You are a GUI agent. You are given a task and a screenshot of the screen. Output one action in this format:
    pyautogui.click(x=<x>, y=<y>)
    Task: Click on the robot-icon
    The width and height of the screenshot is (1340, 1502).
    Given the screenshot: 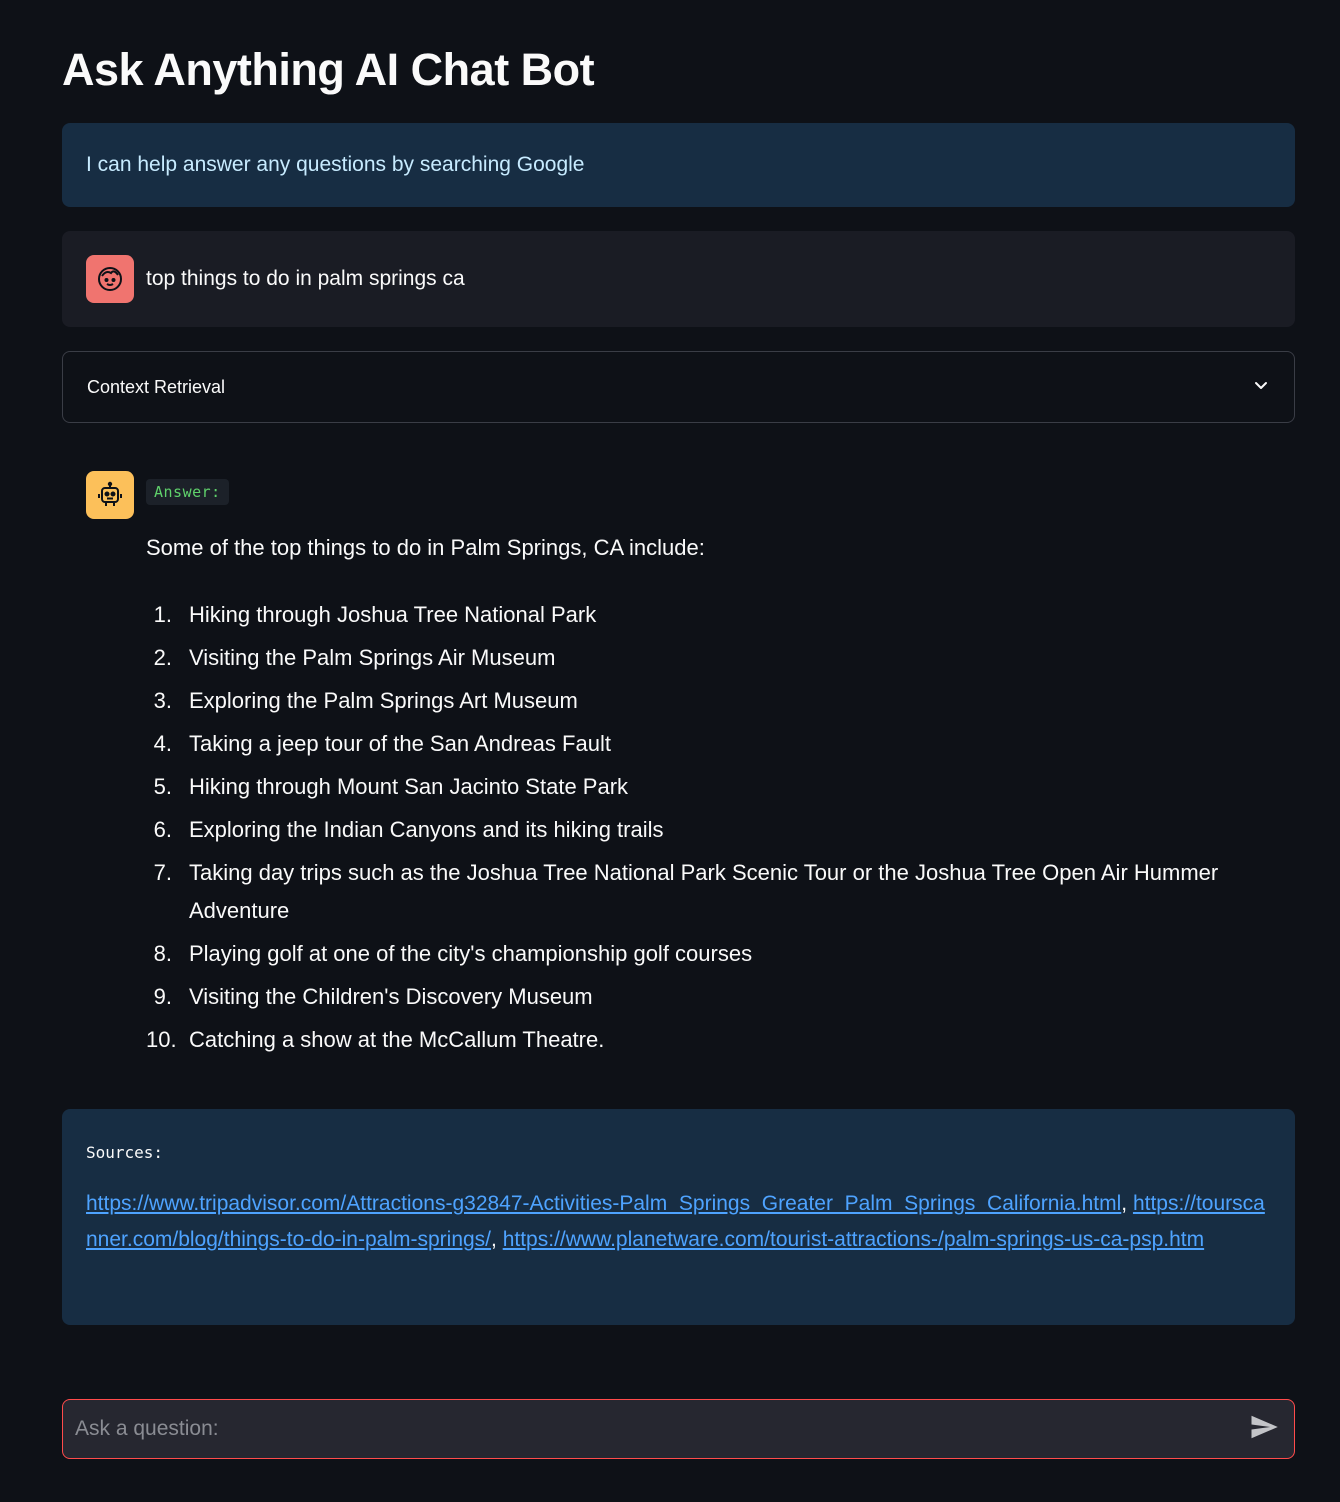 What is the action you would take?
    pyautogui.click(x=110, y=495)
    